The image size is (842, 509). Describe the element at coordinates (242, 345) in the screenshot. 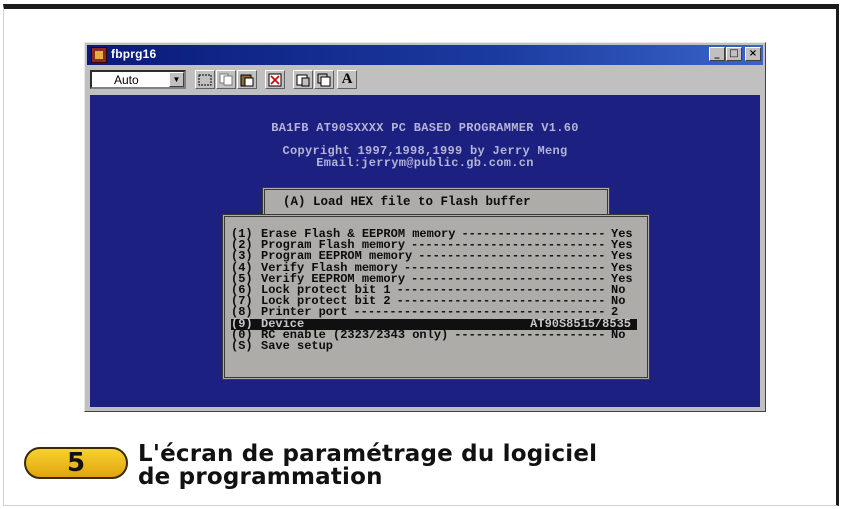

I see `menu-item-key: (S)` at that location.